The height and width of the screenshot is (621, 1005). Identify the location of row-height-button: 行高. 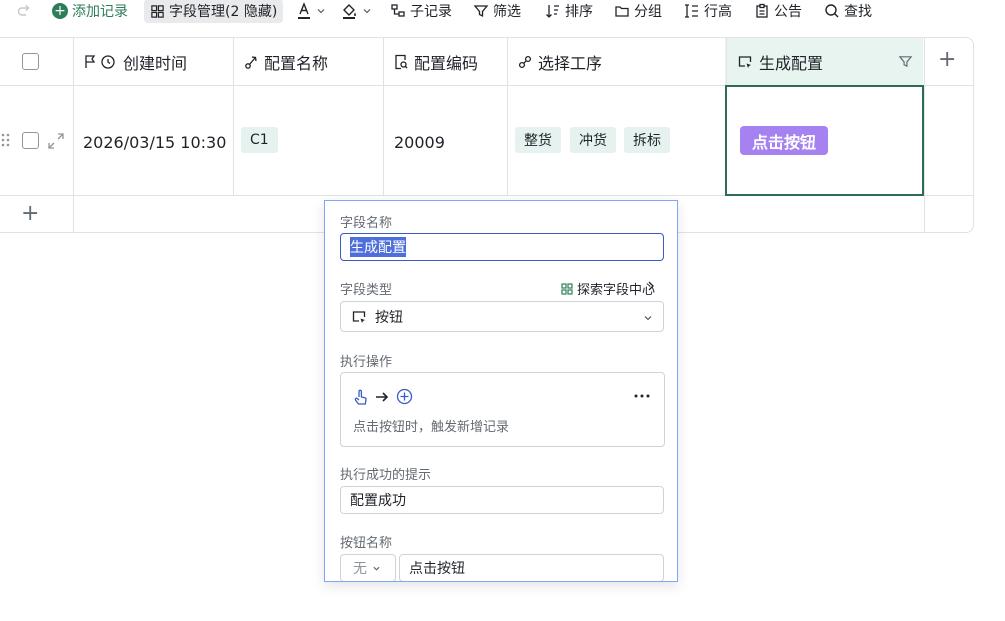
(708, 11).